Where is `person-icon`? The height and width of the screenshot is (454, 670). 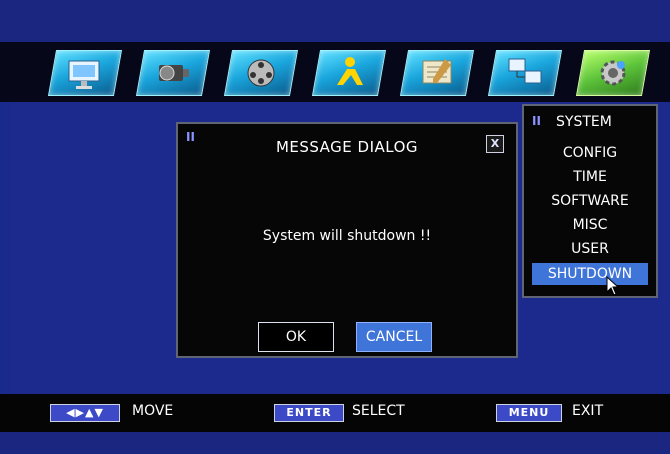
person-icon is located at coordinates (349, 73).